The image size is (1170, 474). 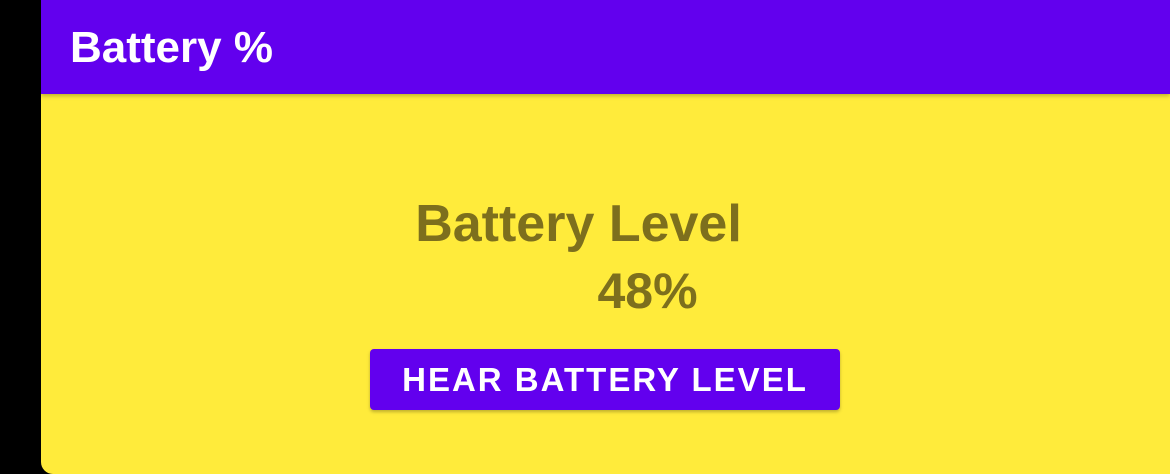 What do you see at coordinates (605, 379) in the screenshot?
I see `hear-battery-level-button: HEAR BATTERY LEVEL` at bounding box center [605, 379].